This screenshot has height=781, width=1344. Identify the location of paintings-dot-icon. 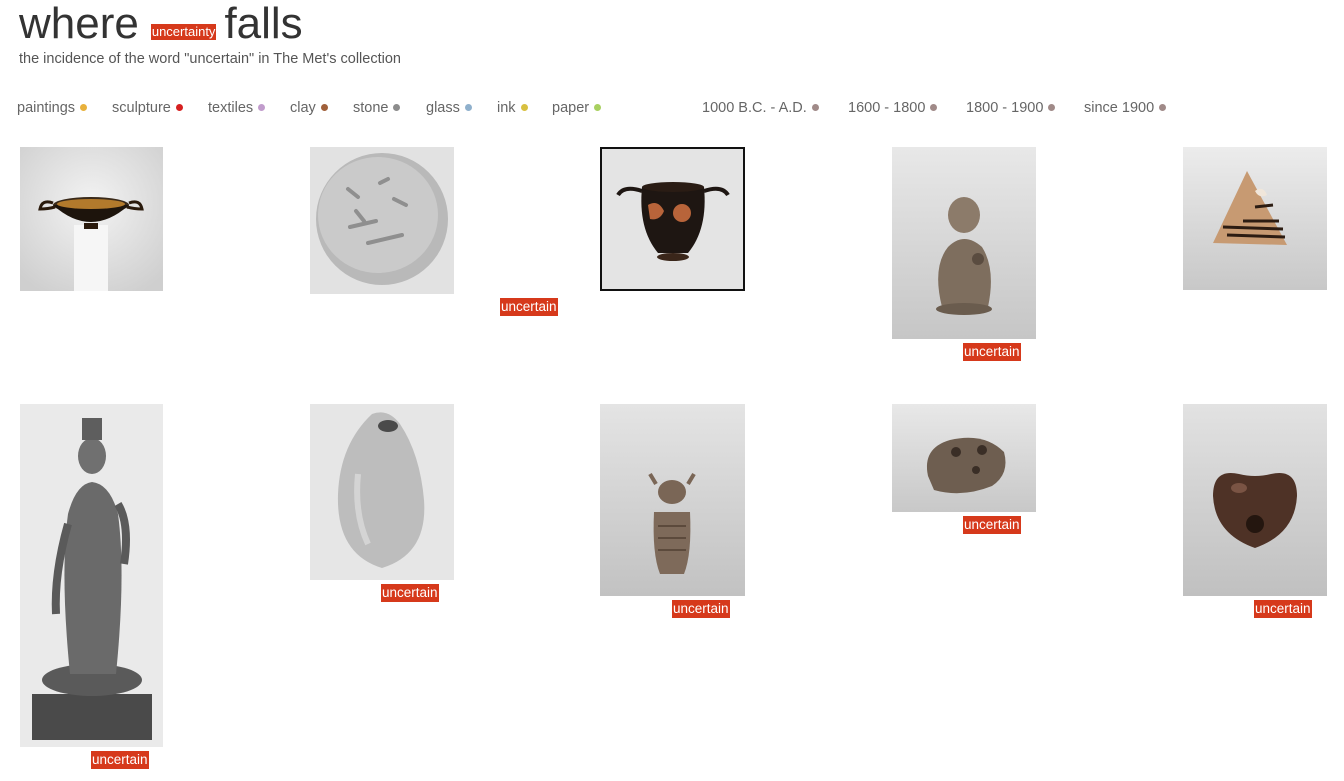
(84, 107).